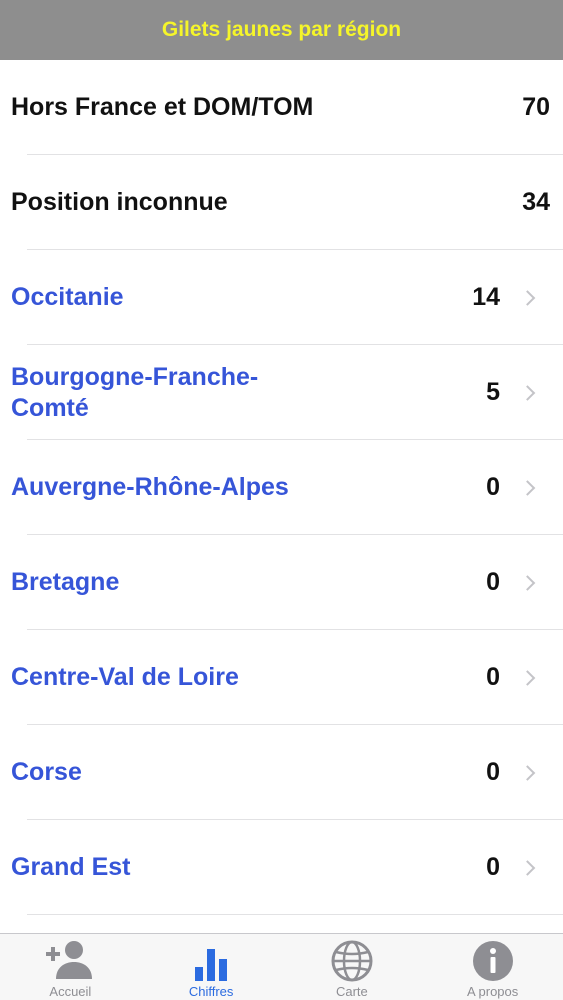 Image resolution: width=563 pixels, height=1000 pixels. I want to click on bar-chart-icon, so click(211, 961).